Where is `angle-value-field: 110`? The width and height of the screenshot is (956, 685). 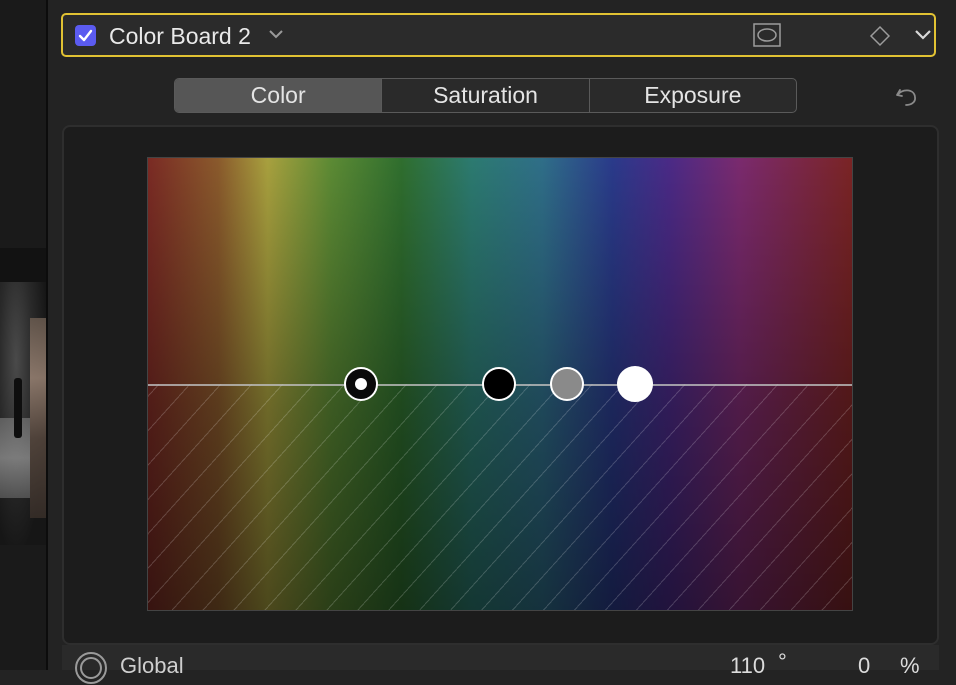
angle-value-field: 110 is located at coordinates (747, 666).